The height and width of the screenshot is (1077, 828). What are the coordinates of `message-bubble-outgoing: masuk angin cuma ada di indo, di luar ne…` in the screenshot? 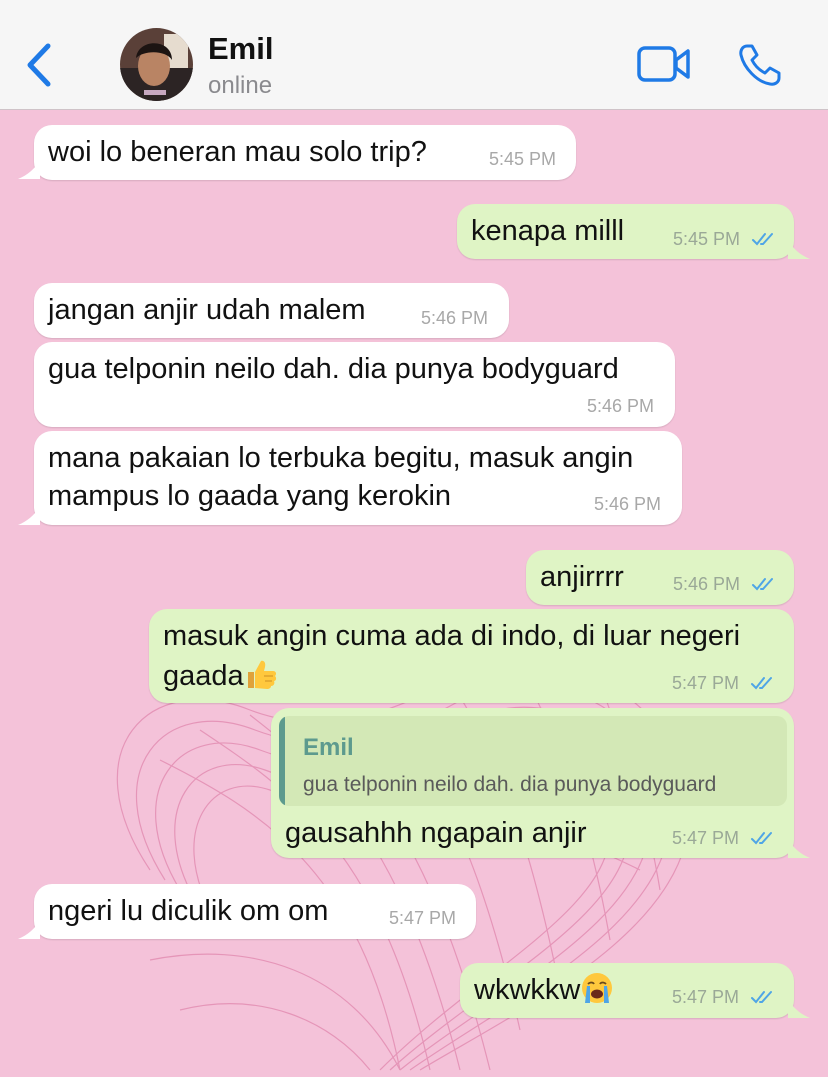 It's located at (471, 656).